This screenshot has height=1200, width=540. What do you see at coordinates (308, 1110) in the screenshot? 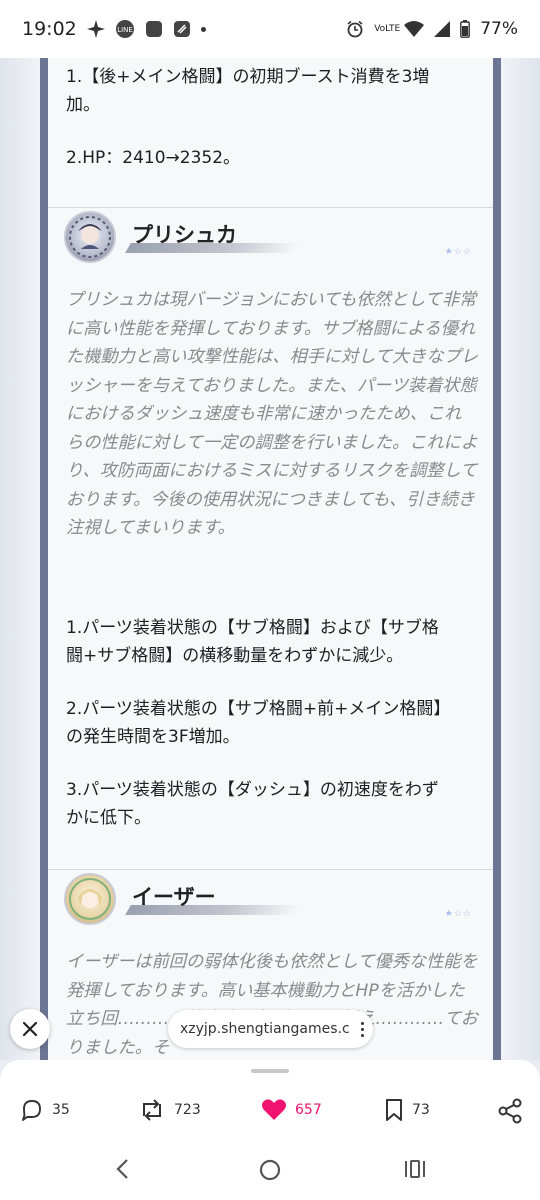
I see `like-count: 657` at bounding box center [308, 1110].